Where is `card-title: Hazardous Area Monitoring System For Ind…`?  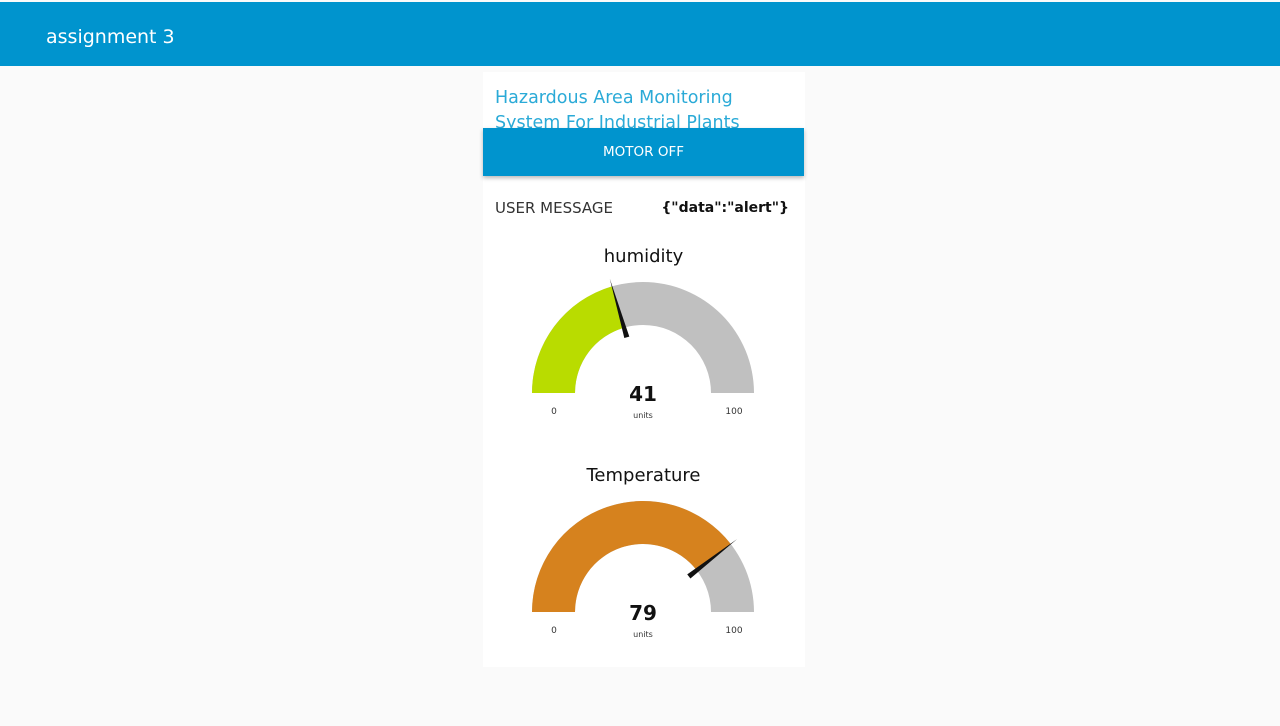
card-title: Hazardous Area Monitoring System For Ind… is located at coordinates (617, 108).